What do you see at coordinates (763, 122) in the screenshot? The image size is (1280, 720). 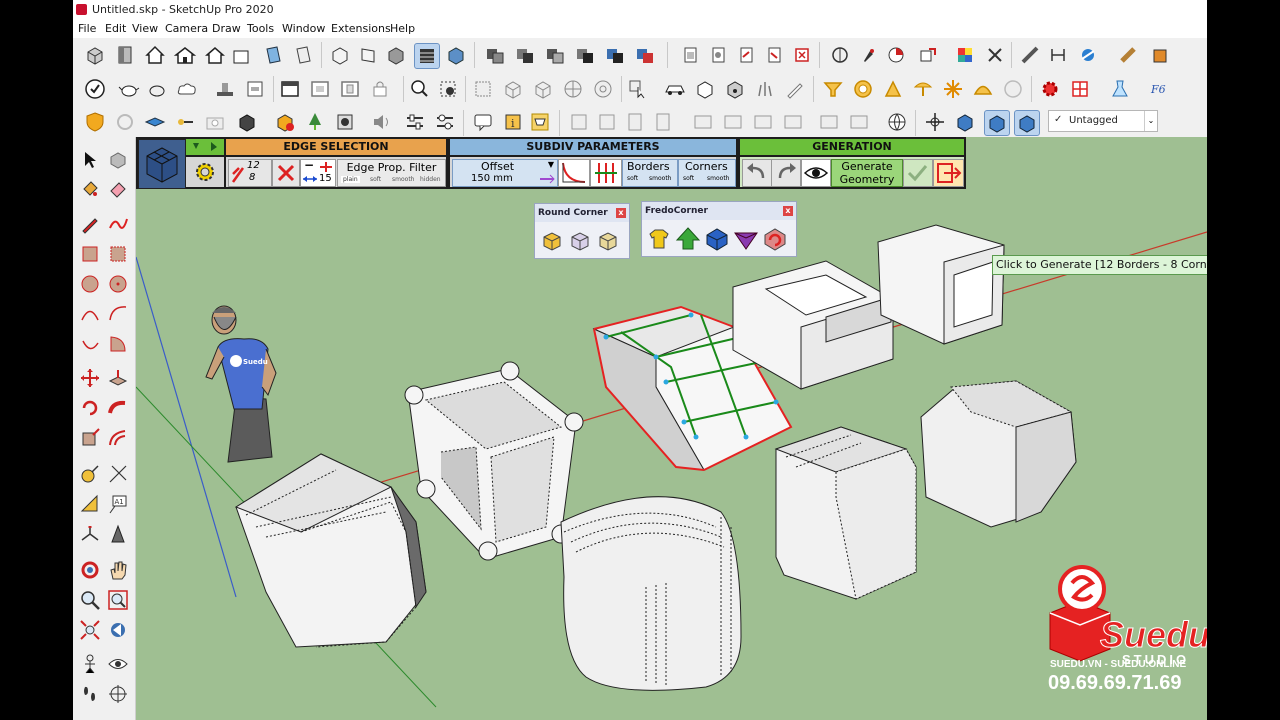 I see `doc-7-icon` at bounding box center [763, 122].